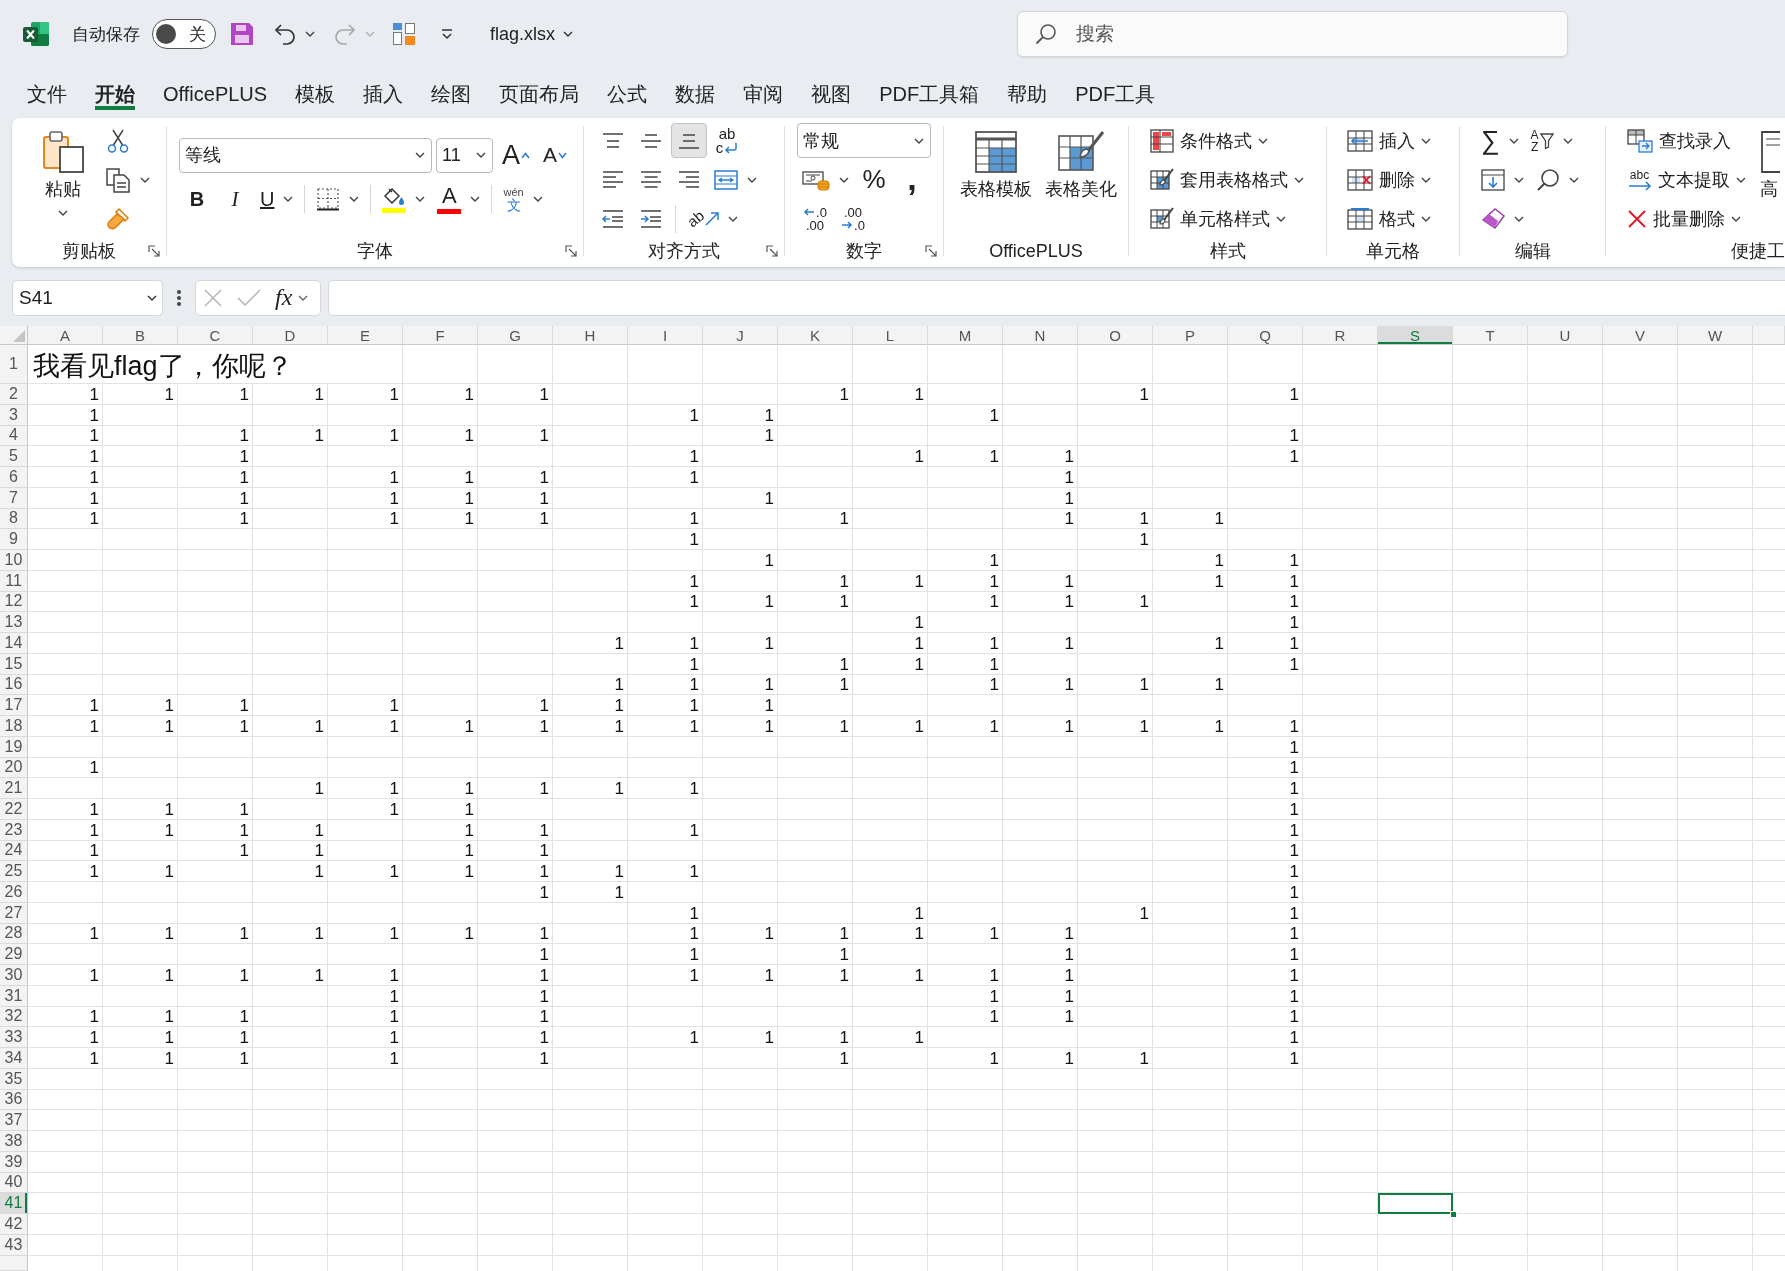 The image size is (1785, 1271). Describe the element at coordinates (853, 218) in the screenshot. I see `decrease-decimal-button: .00 .0` at that location.